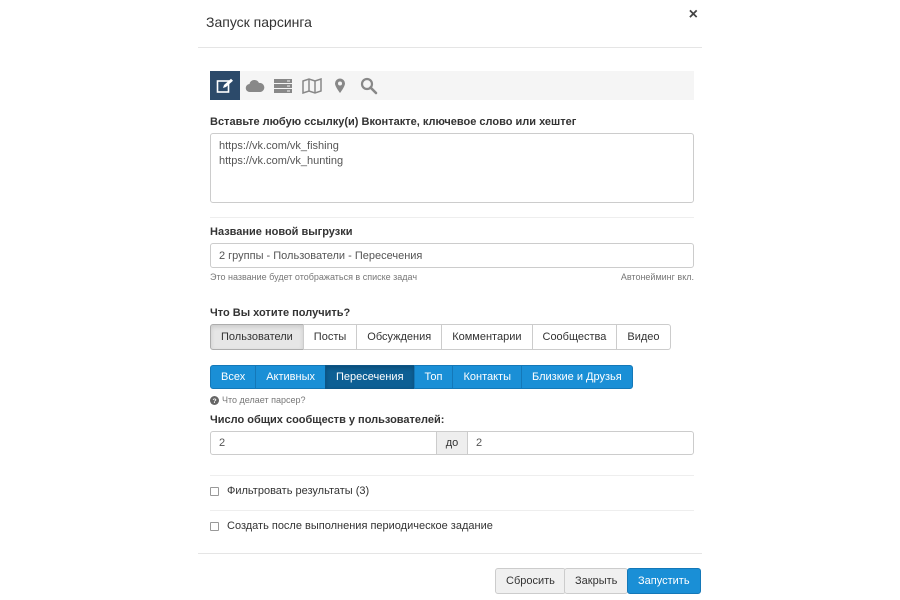 The height and width of the screenshot is (600, 900). Describe the element at coordinates (596, 581) in the screenshot. I see `close-modal-button: Закрыть` at that location.